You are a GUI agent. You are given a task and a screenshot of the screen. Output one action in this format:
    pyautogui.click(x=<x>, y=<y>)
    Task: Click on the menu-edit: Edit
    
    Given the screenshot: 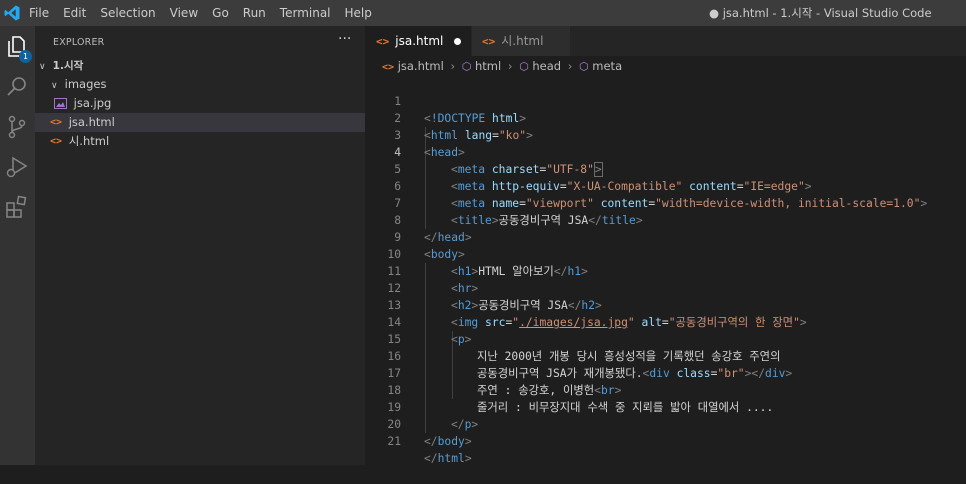 What is the action you would take?
    pyautogui.click(x=74, y=13)
    